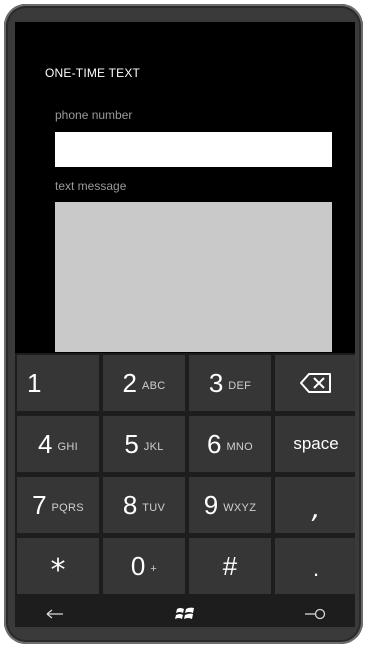  Describe the element at coordinates (240, 385) in the screenshot. I see `key-letters: DEF` at that location.